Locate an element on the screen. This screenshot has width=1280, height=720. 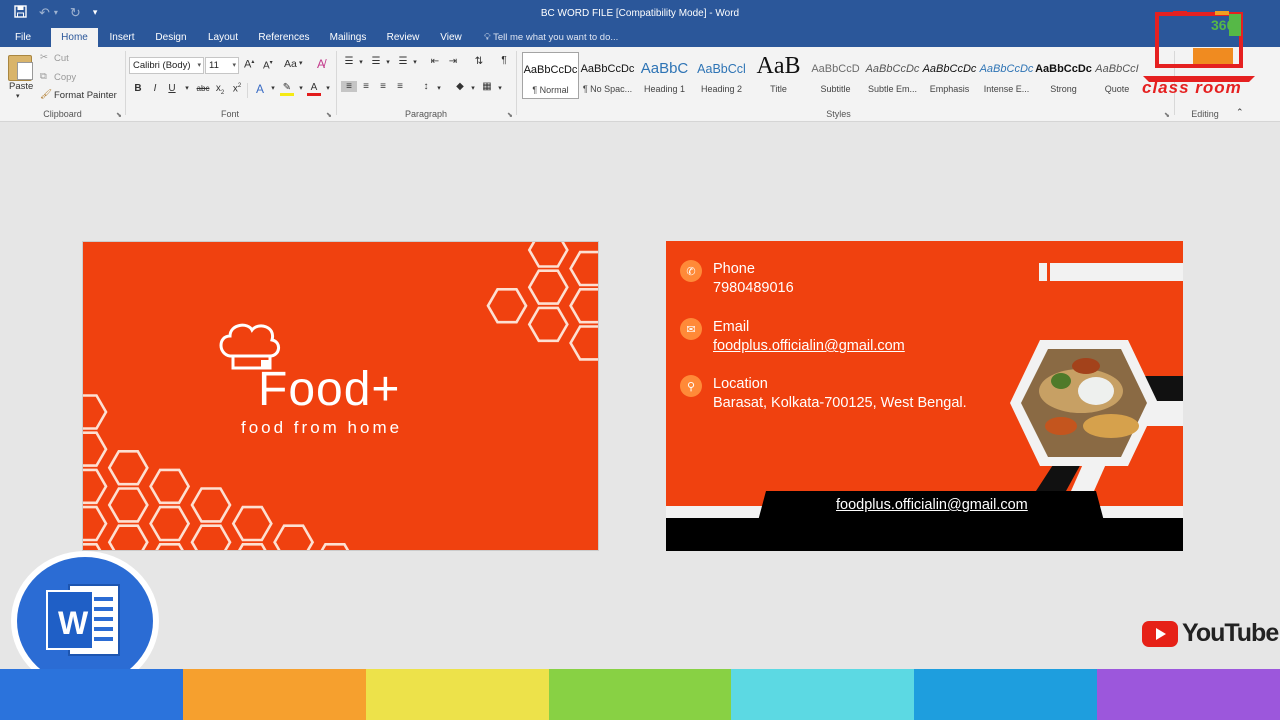
lightbulb-icon: 💡︎ is located at coordinates (487, 37).